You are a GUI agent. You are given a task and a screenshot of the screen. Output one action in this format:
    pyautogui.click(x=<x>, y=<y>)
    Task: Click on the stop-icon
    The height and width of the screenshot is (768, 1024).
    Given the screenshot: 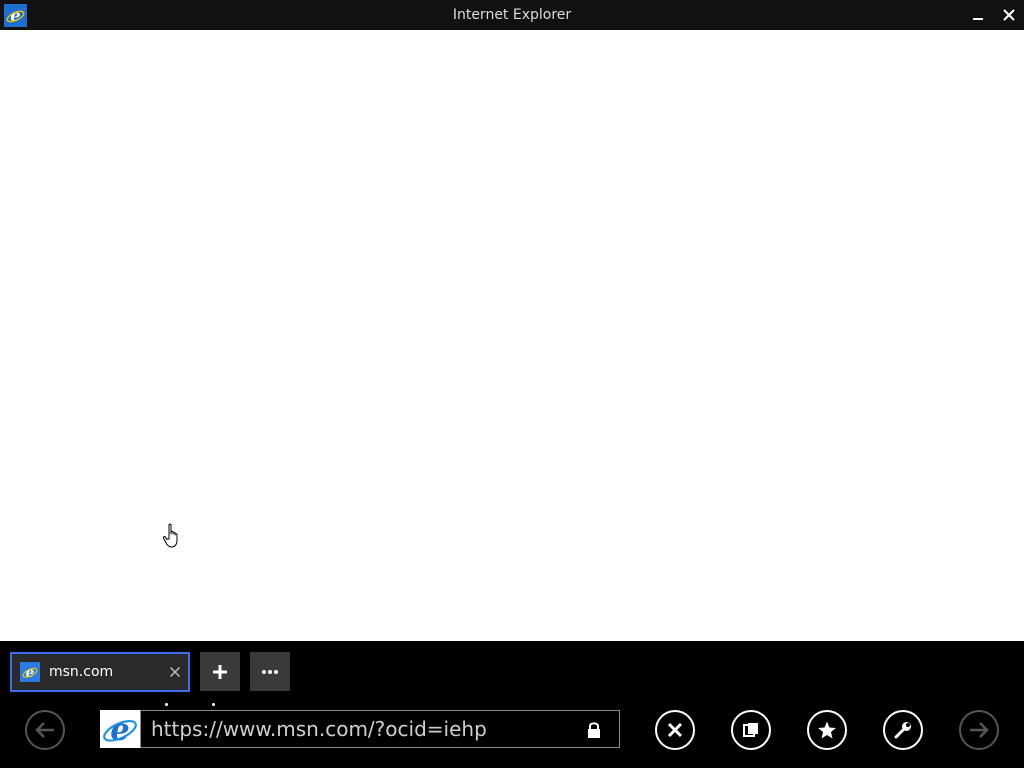 What is the action you would take?
    pyautogui.click(x=675, y=730)
    